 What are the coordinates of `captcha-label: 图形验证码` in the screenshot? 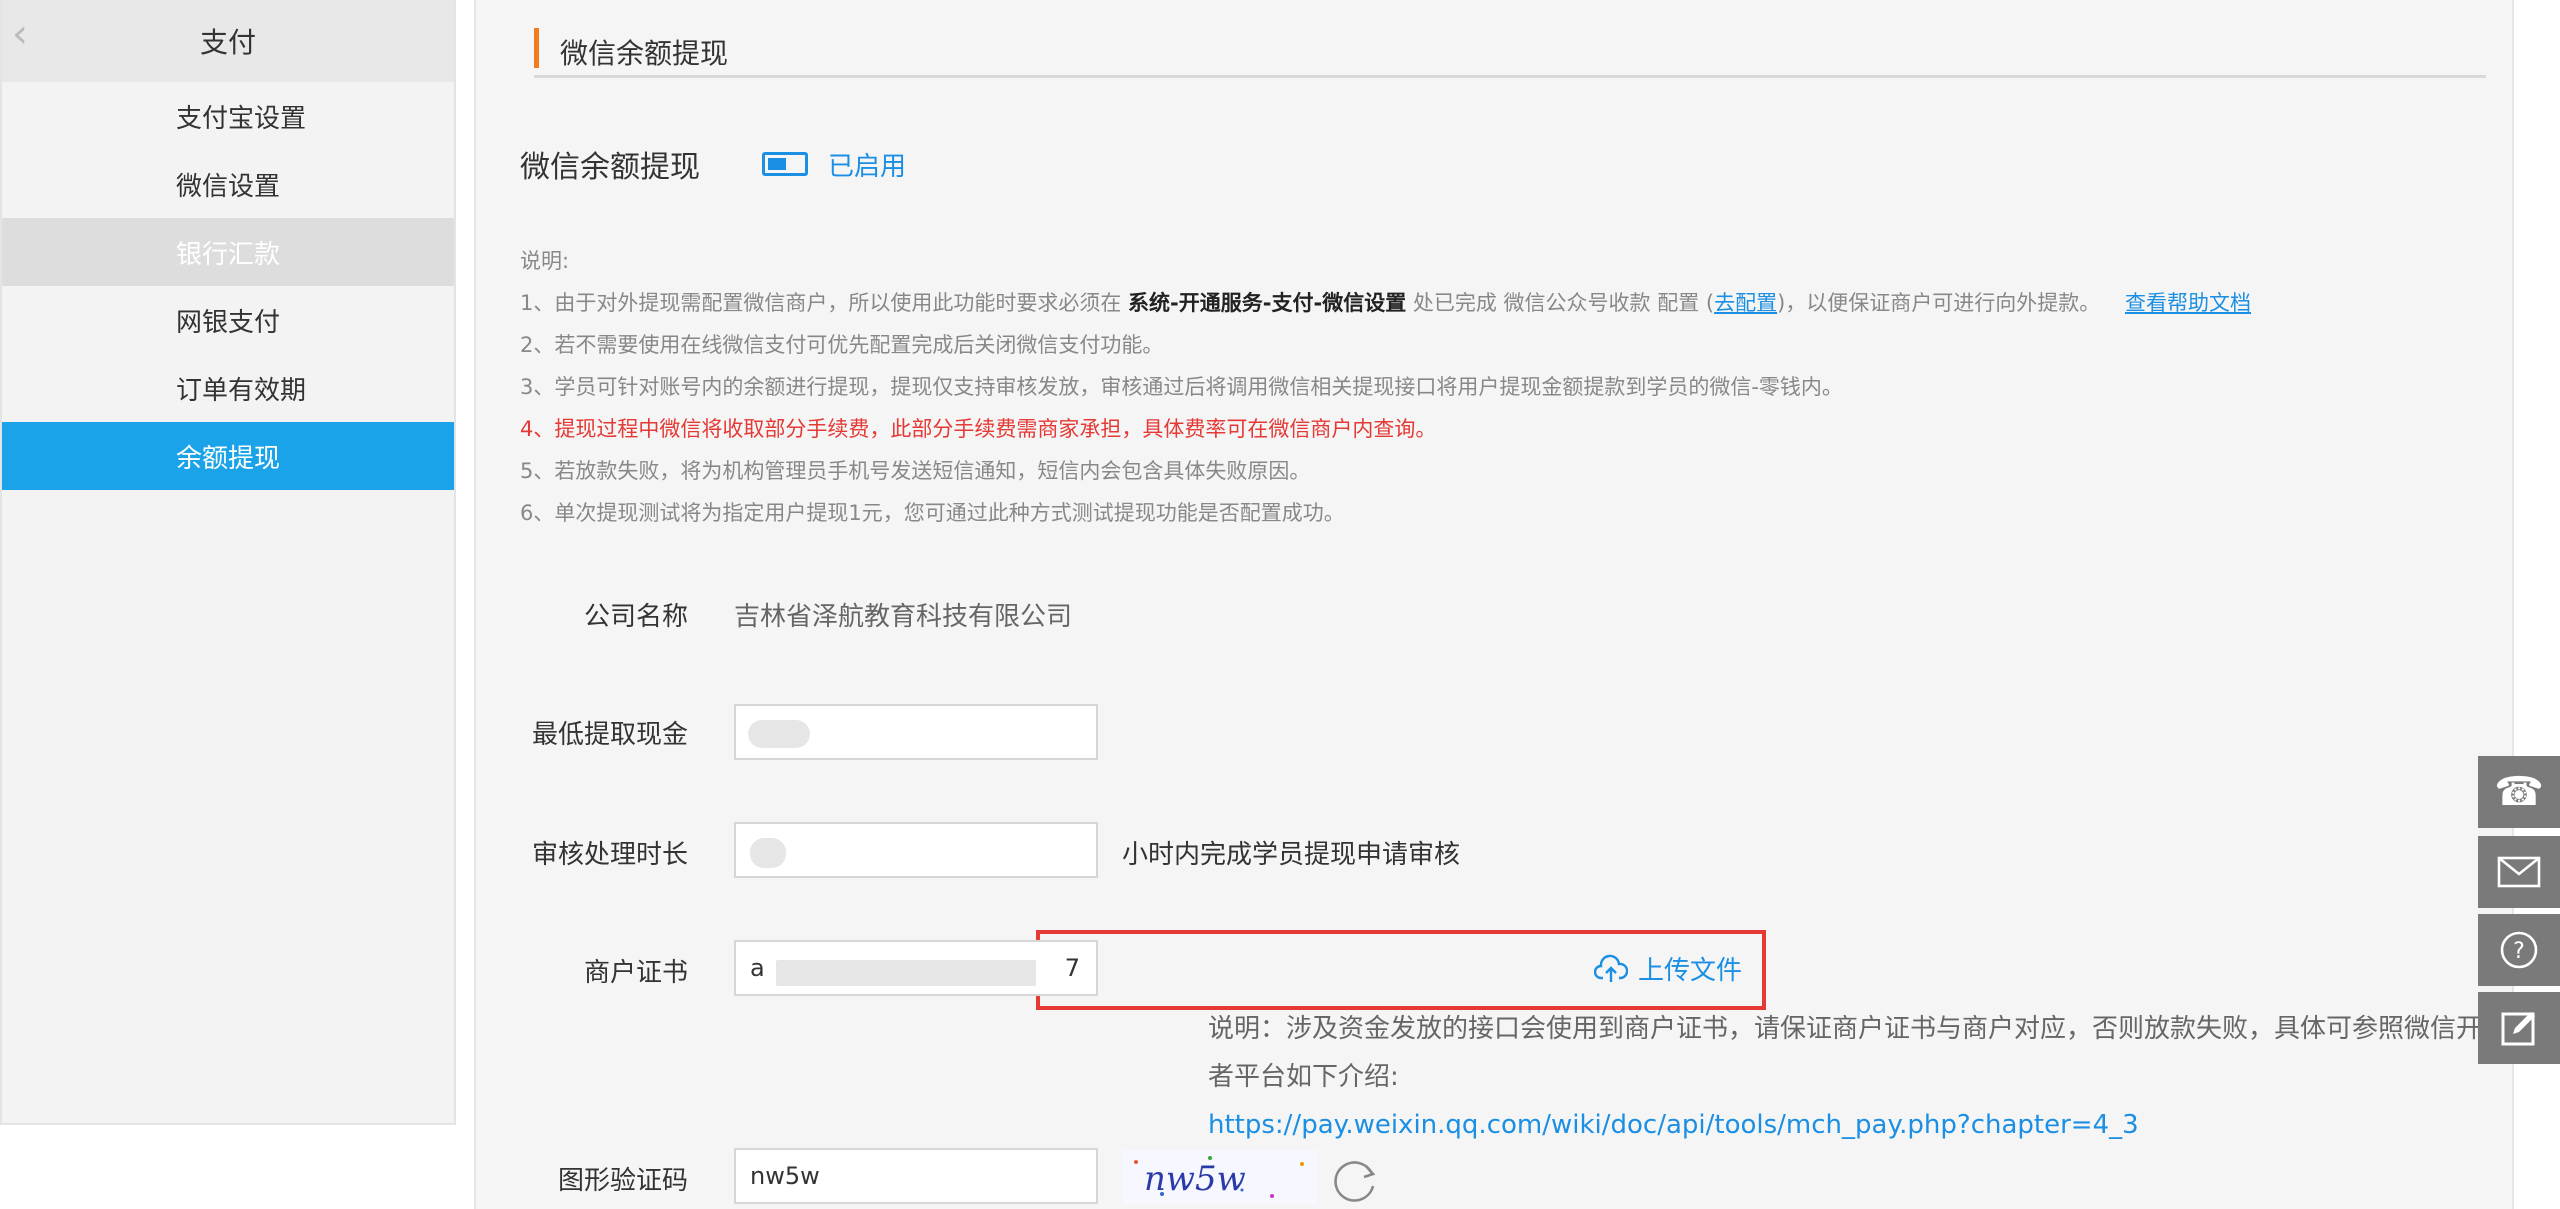 It's located at (623, 1181).